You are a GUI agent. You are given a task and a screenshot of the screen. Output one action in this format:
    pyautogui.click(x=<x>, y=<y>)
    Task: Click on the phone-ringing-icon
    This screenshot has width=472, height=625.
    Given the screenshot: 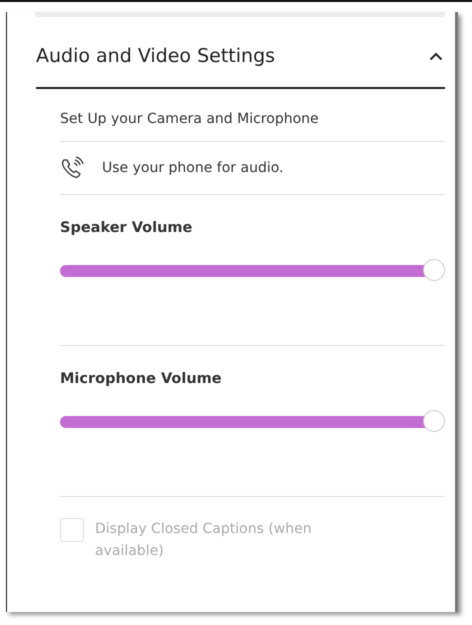 What is the action you would take?
    pyautogui.click(x=73, y=168)
    